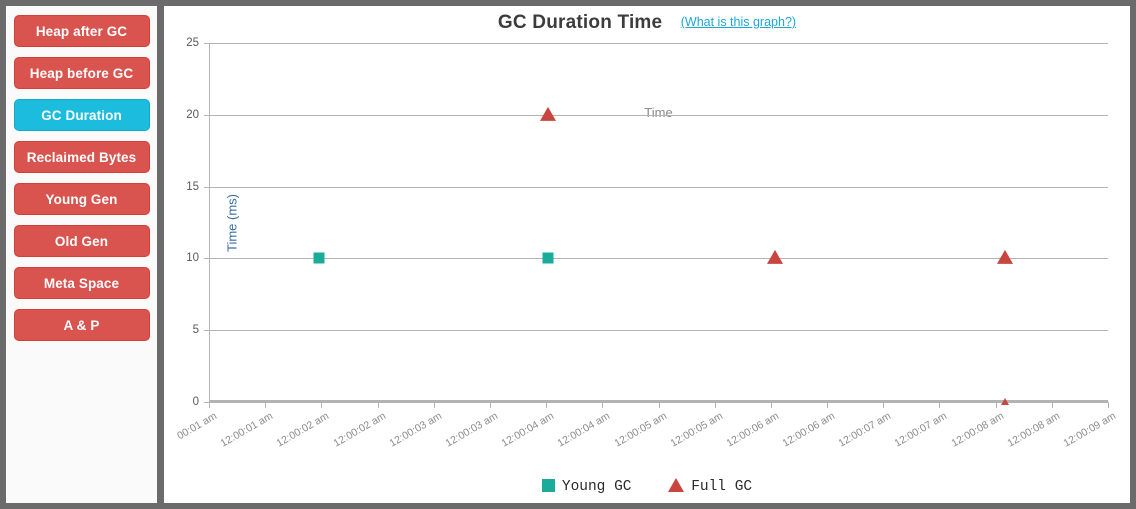  Describe the element at coordinates (81, 199) in the screenshot. I see `sidebar-item-young-gen: Young Gen` at that location.